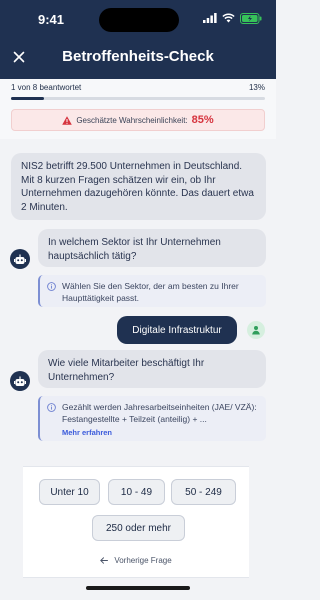  I want to click on option-button: 50 - 249, so click(203, 492).